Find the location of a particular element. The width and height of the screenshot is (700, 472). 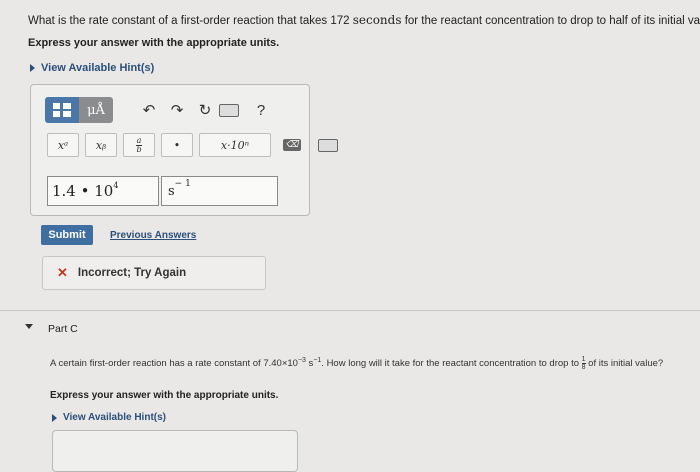

part-c-title: Part C is located at coordinates (63, 329).